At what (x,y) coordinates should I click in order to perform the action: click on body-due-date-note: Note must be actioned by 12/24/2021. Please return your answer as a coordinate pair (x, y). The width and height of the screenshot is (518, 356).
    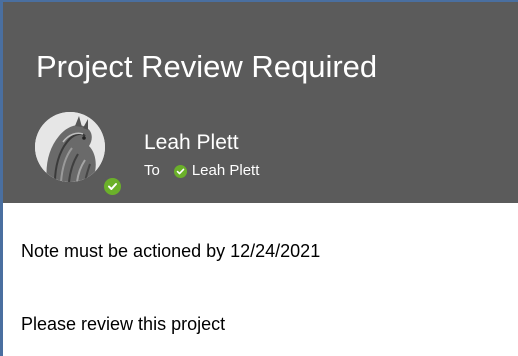
    Looking at the image, I should click on (171, 251).